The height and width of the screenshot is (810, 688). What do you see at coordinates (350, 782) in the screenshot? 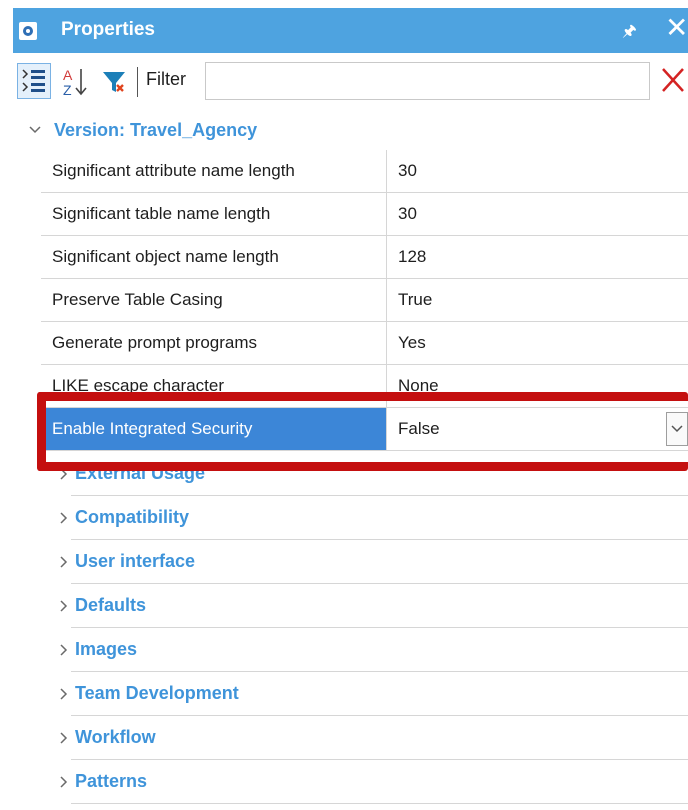
I see `subgroup-patterns: Patterns` at bounding box center [350, 782].